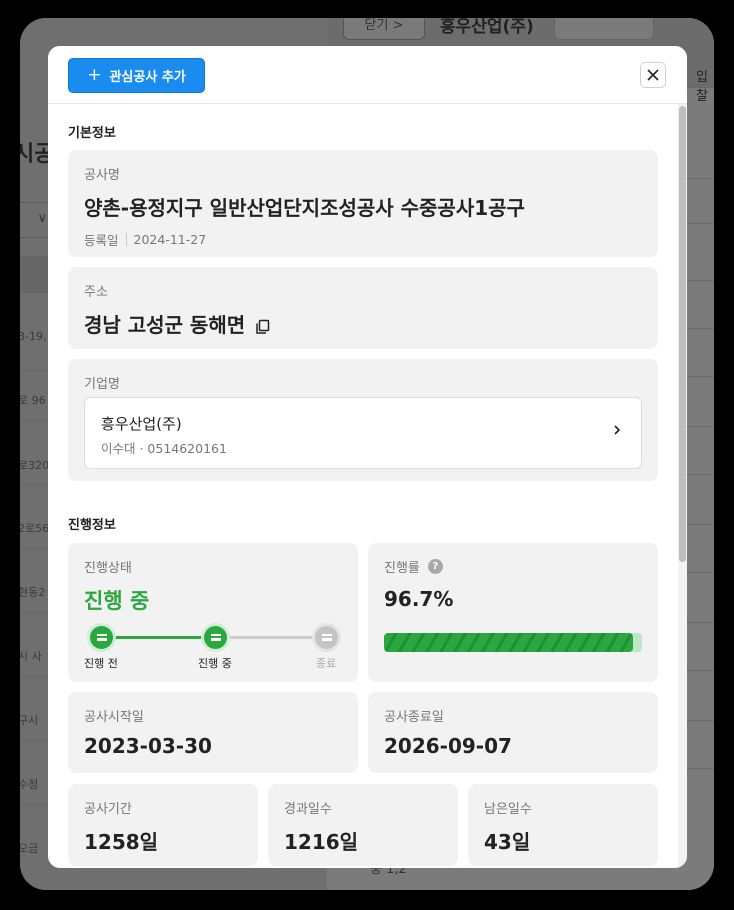 The height and width of the screenshot is (910, 734). What do you see at coordinates (121, 842) in the screenshot?
I see `duration-value: 1258일` at bounding box center [121, 842].